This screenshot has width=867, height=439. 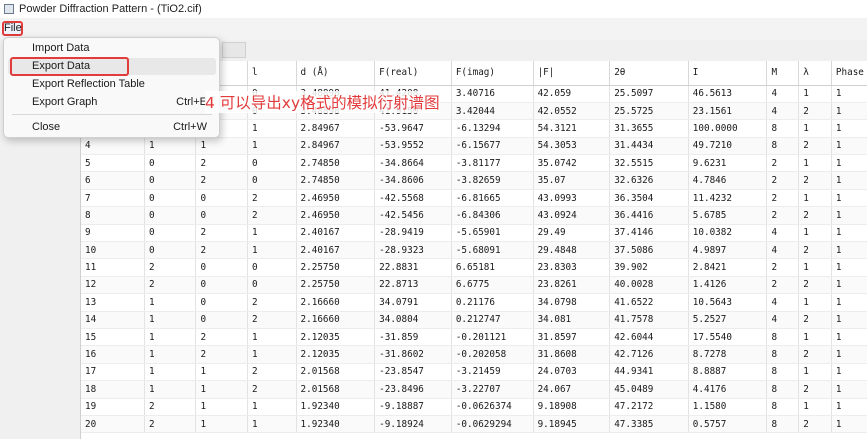 What do you see at coordinates (492, 111) in the screenshot?
I see `table-cell: 3.42044` at bounding box center [492, 111].